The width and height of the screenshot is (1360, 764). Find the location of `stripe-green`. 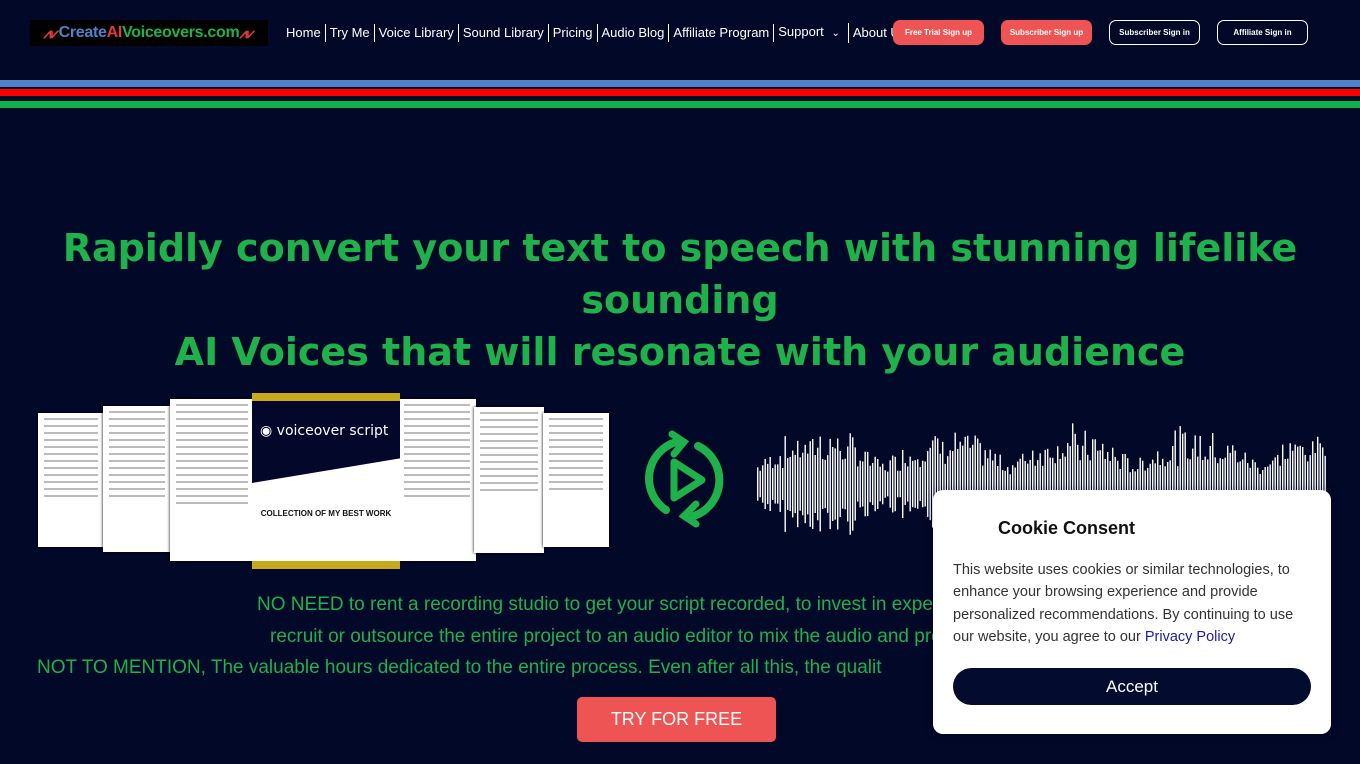

stripe-green is located at coordinates (680, 104).